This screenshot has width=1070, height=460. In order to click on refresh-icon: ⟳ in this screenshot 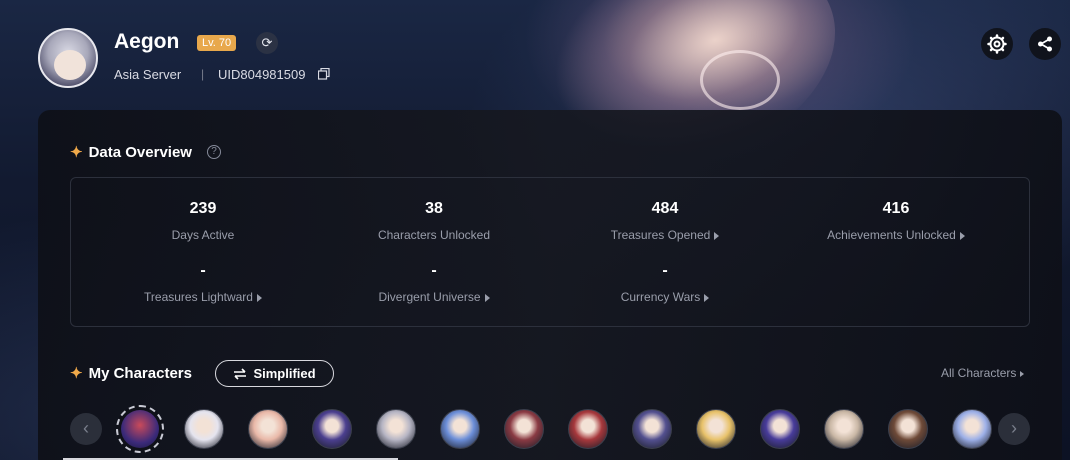, I will do `click(267, 42)`.